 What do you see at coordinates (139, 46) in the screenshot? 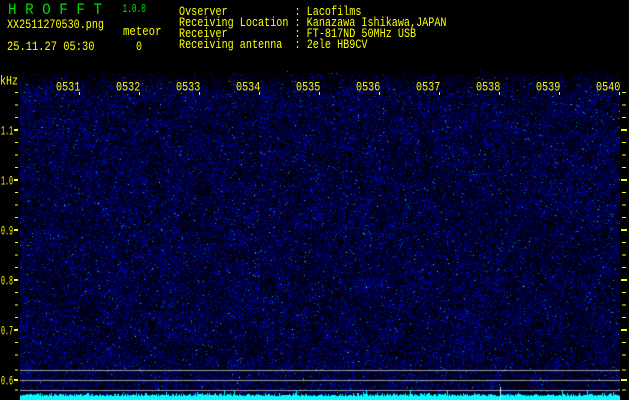
I see `svg-text: 0` at bounding box center [139, 46].